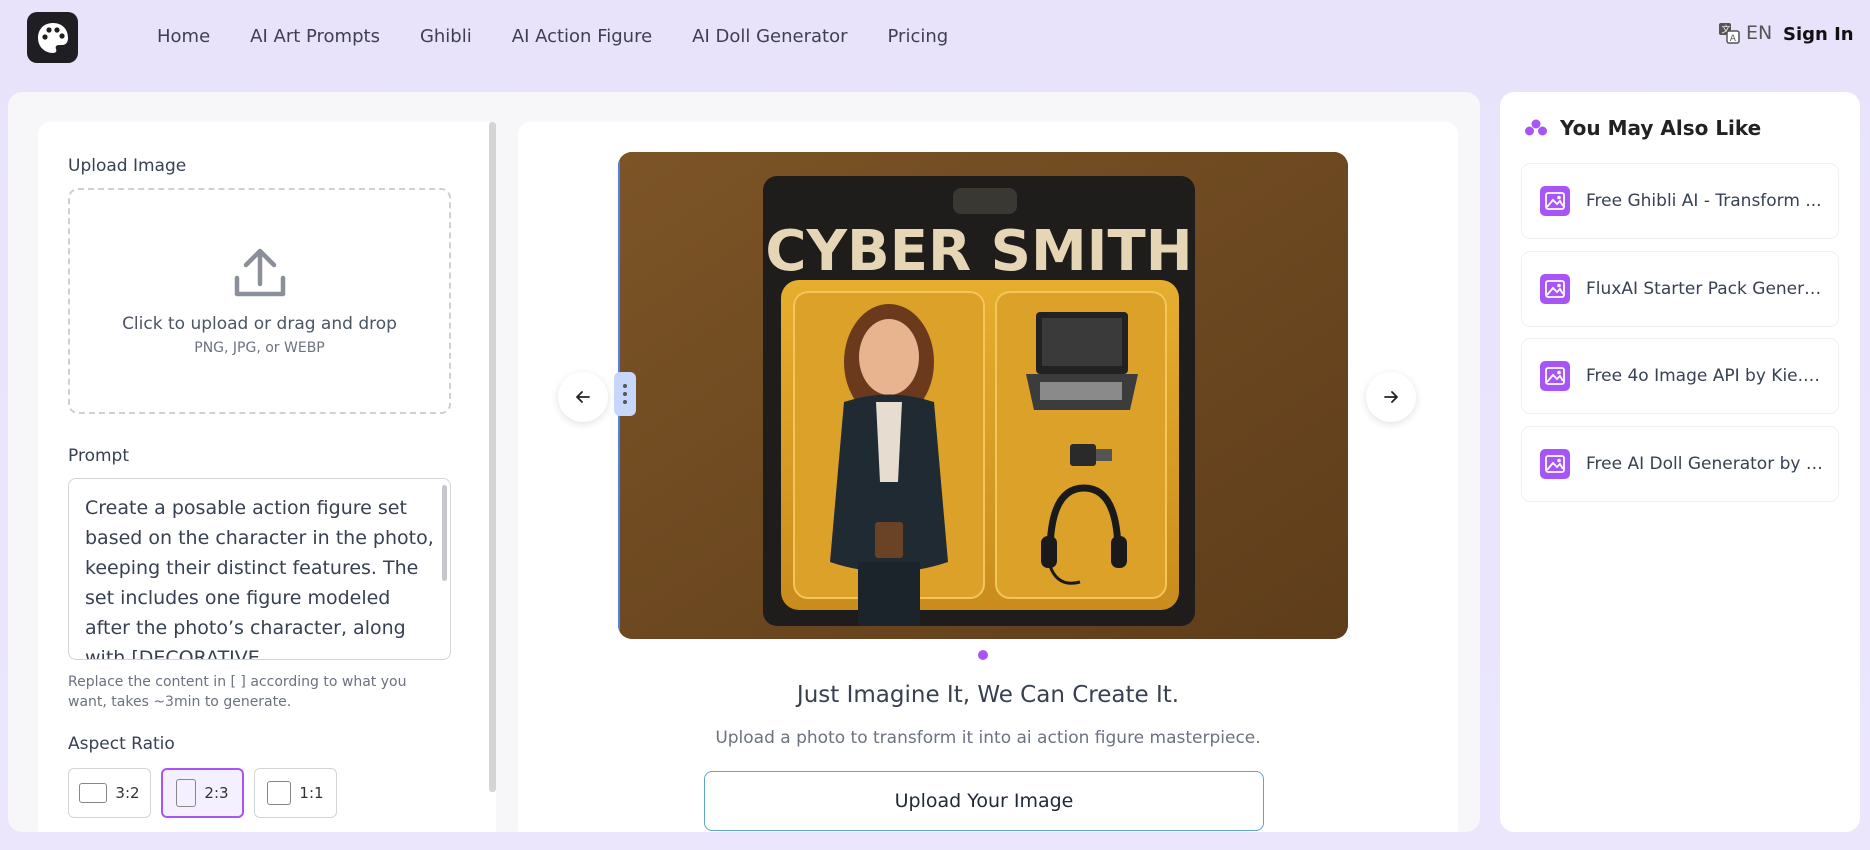  I want to click on translate-icon: 文 A, so click(1729, 33).